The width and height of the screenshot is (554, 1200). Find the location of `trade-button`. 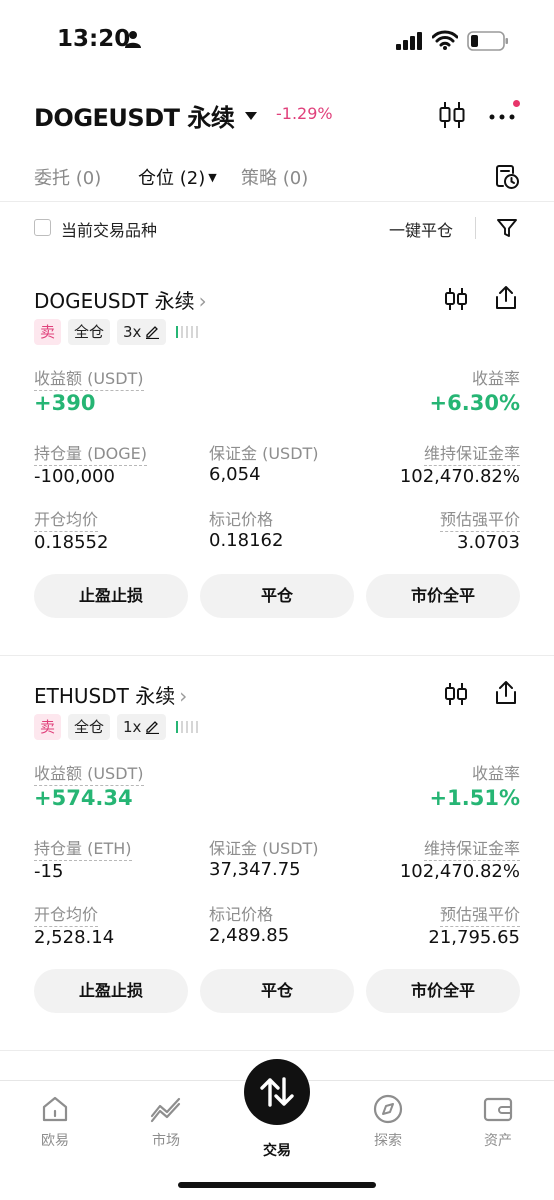

trade-button is located at coordinates (277, 1092).